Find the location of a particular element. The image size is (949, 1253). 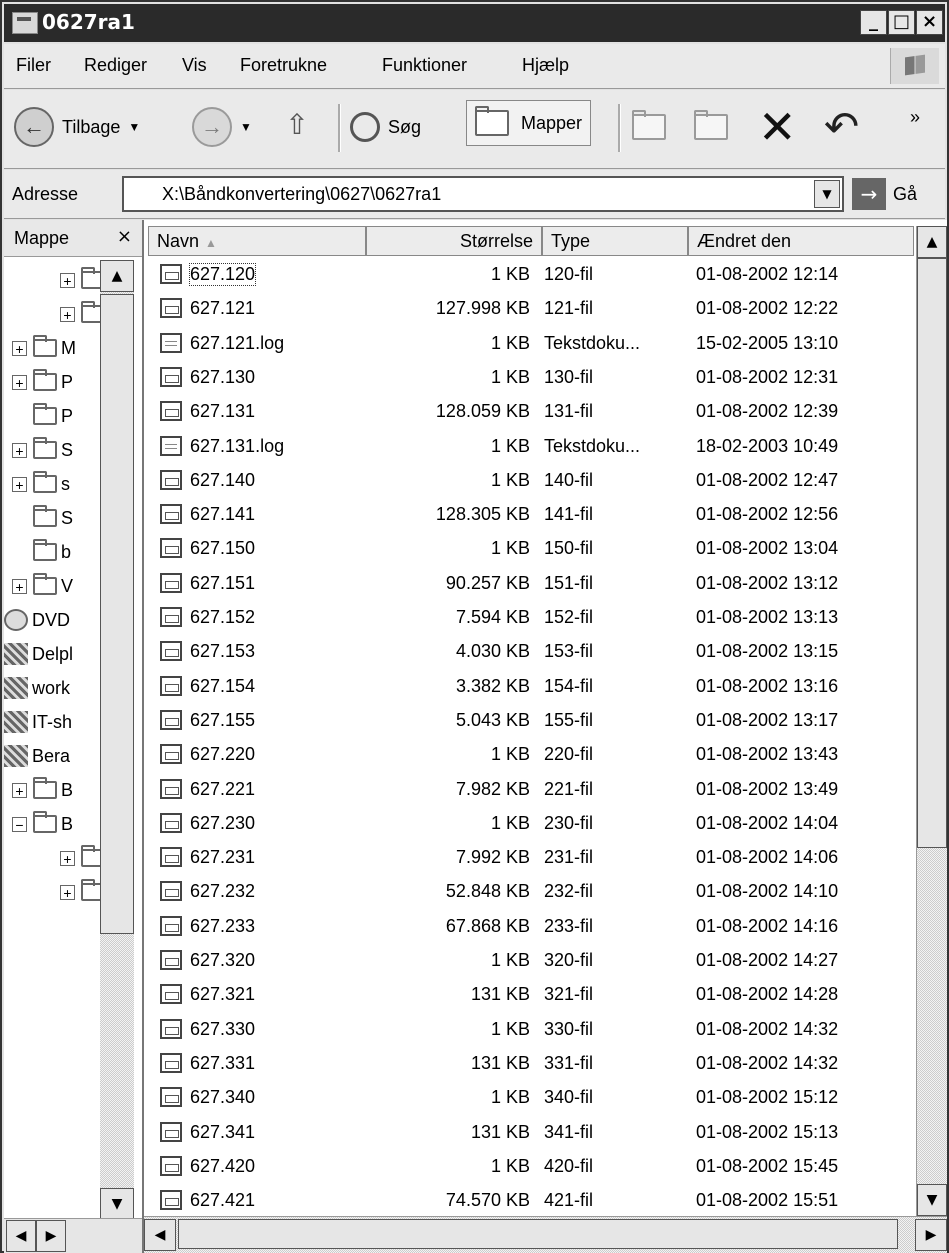

folder-tree-item: Delpl is located at coordinates (38, 654).